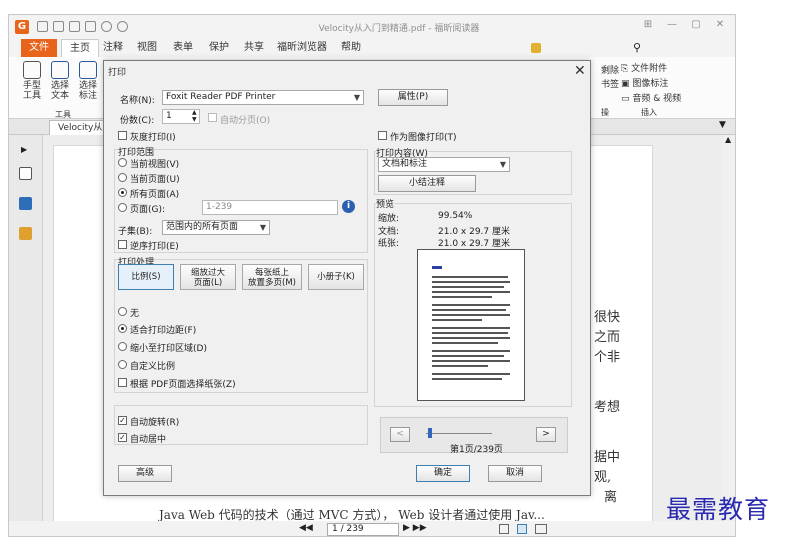 The height and width of the screenshot is (537, 792). Describe the element at coordinates (385, 203) in the screenshot. I see `preview-heading: 预览` at that location.